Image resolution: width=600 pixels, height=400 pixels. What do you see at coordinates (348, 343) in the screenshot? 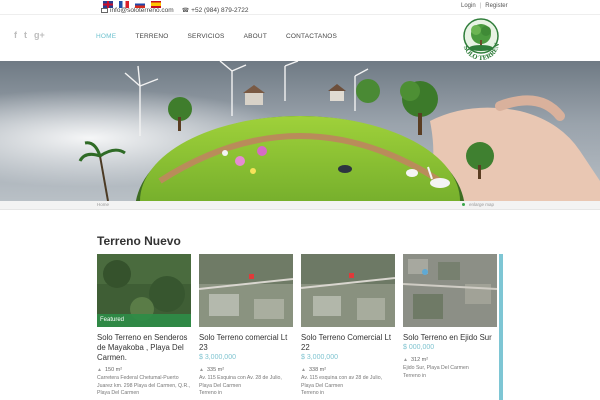
I see `listing-title: Solo Terreno Comercial Lt 22` at bounding box center [348, 343].